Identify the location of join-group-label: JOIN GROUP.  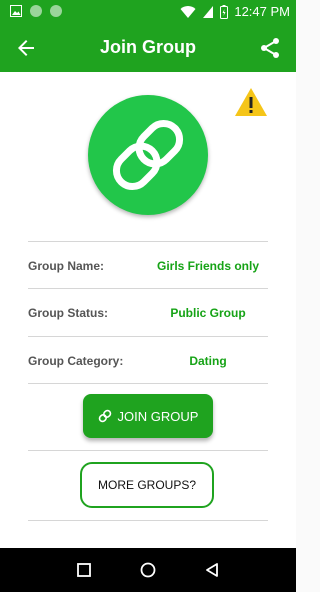
(158, 416).